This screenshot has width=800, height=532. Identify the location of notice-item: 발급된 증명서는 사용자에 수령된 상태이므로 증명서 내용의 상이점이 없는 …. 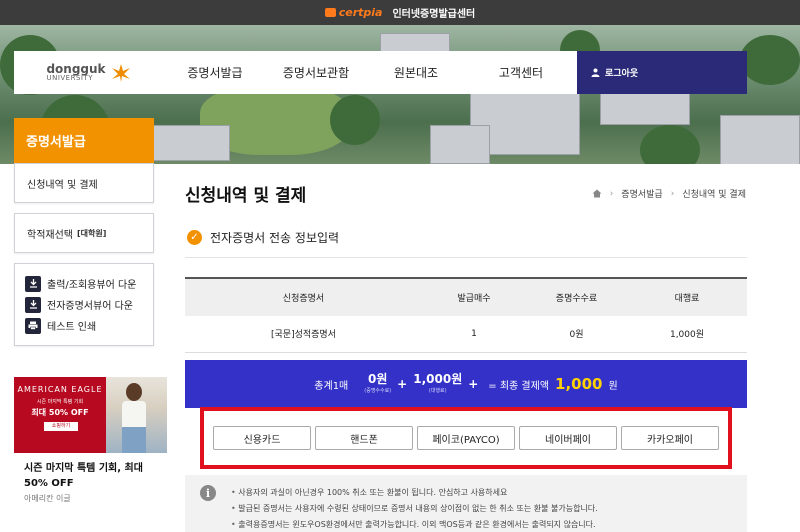
(414, 509).